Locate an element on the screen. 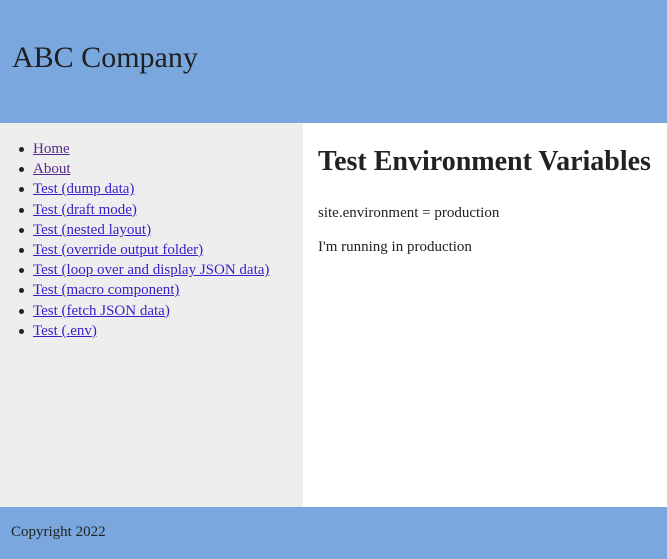 This screenshot has height=559, width=667. nav-link-loop-json: Test (loop over and display JSON data) is located at coordinates (151, 270).